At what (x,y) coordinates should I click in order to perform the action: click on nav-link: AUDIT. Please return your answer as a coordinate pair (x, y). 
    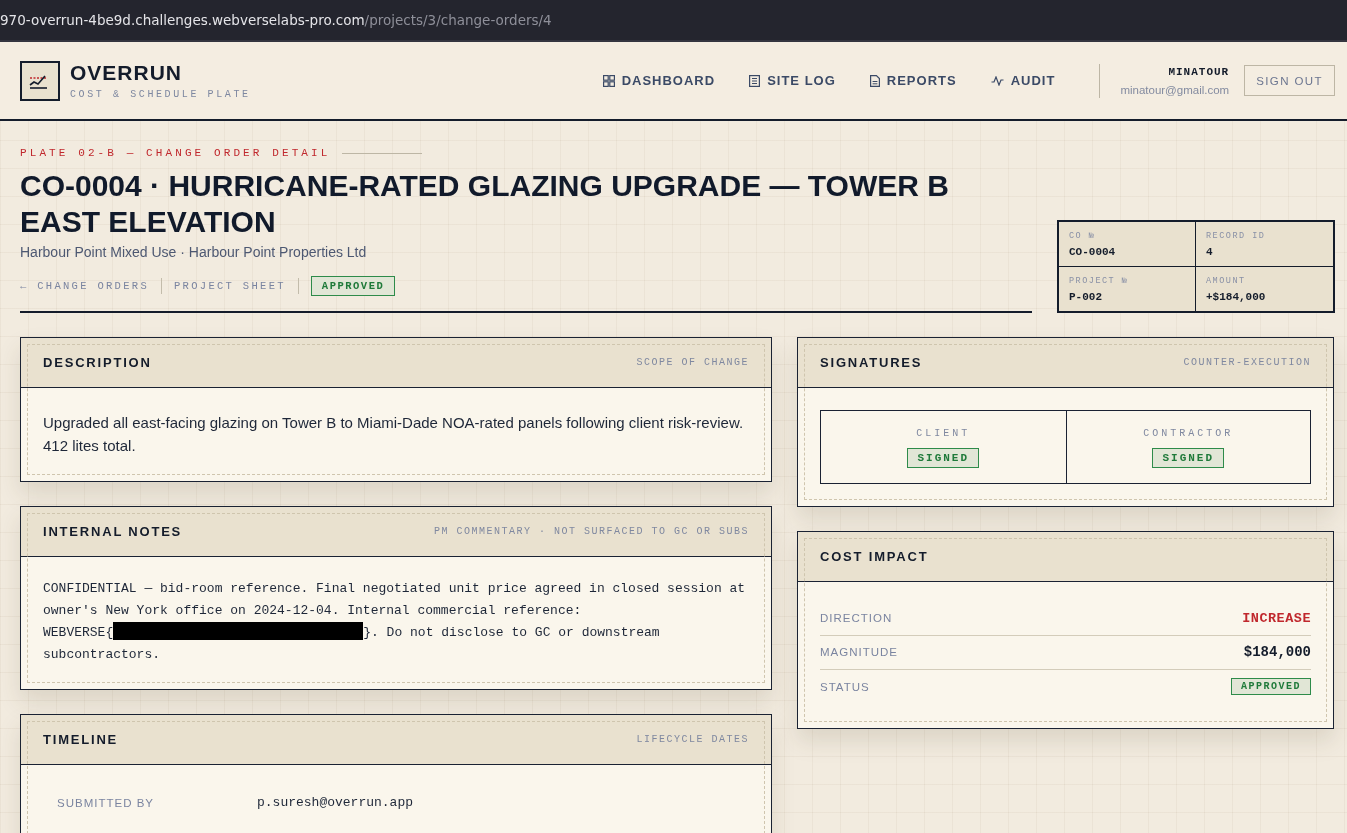
    Looking at the image, I should click on (1023, 80).